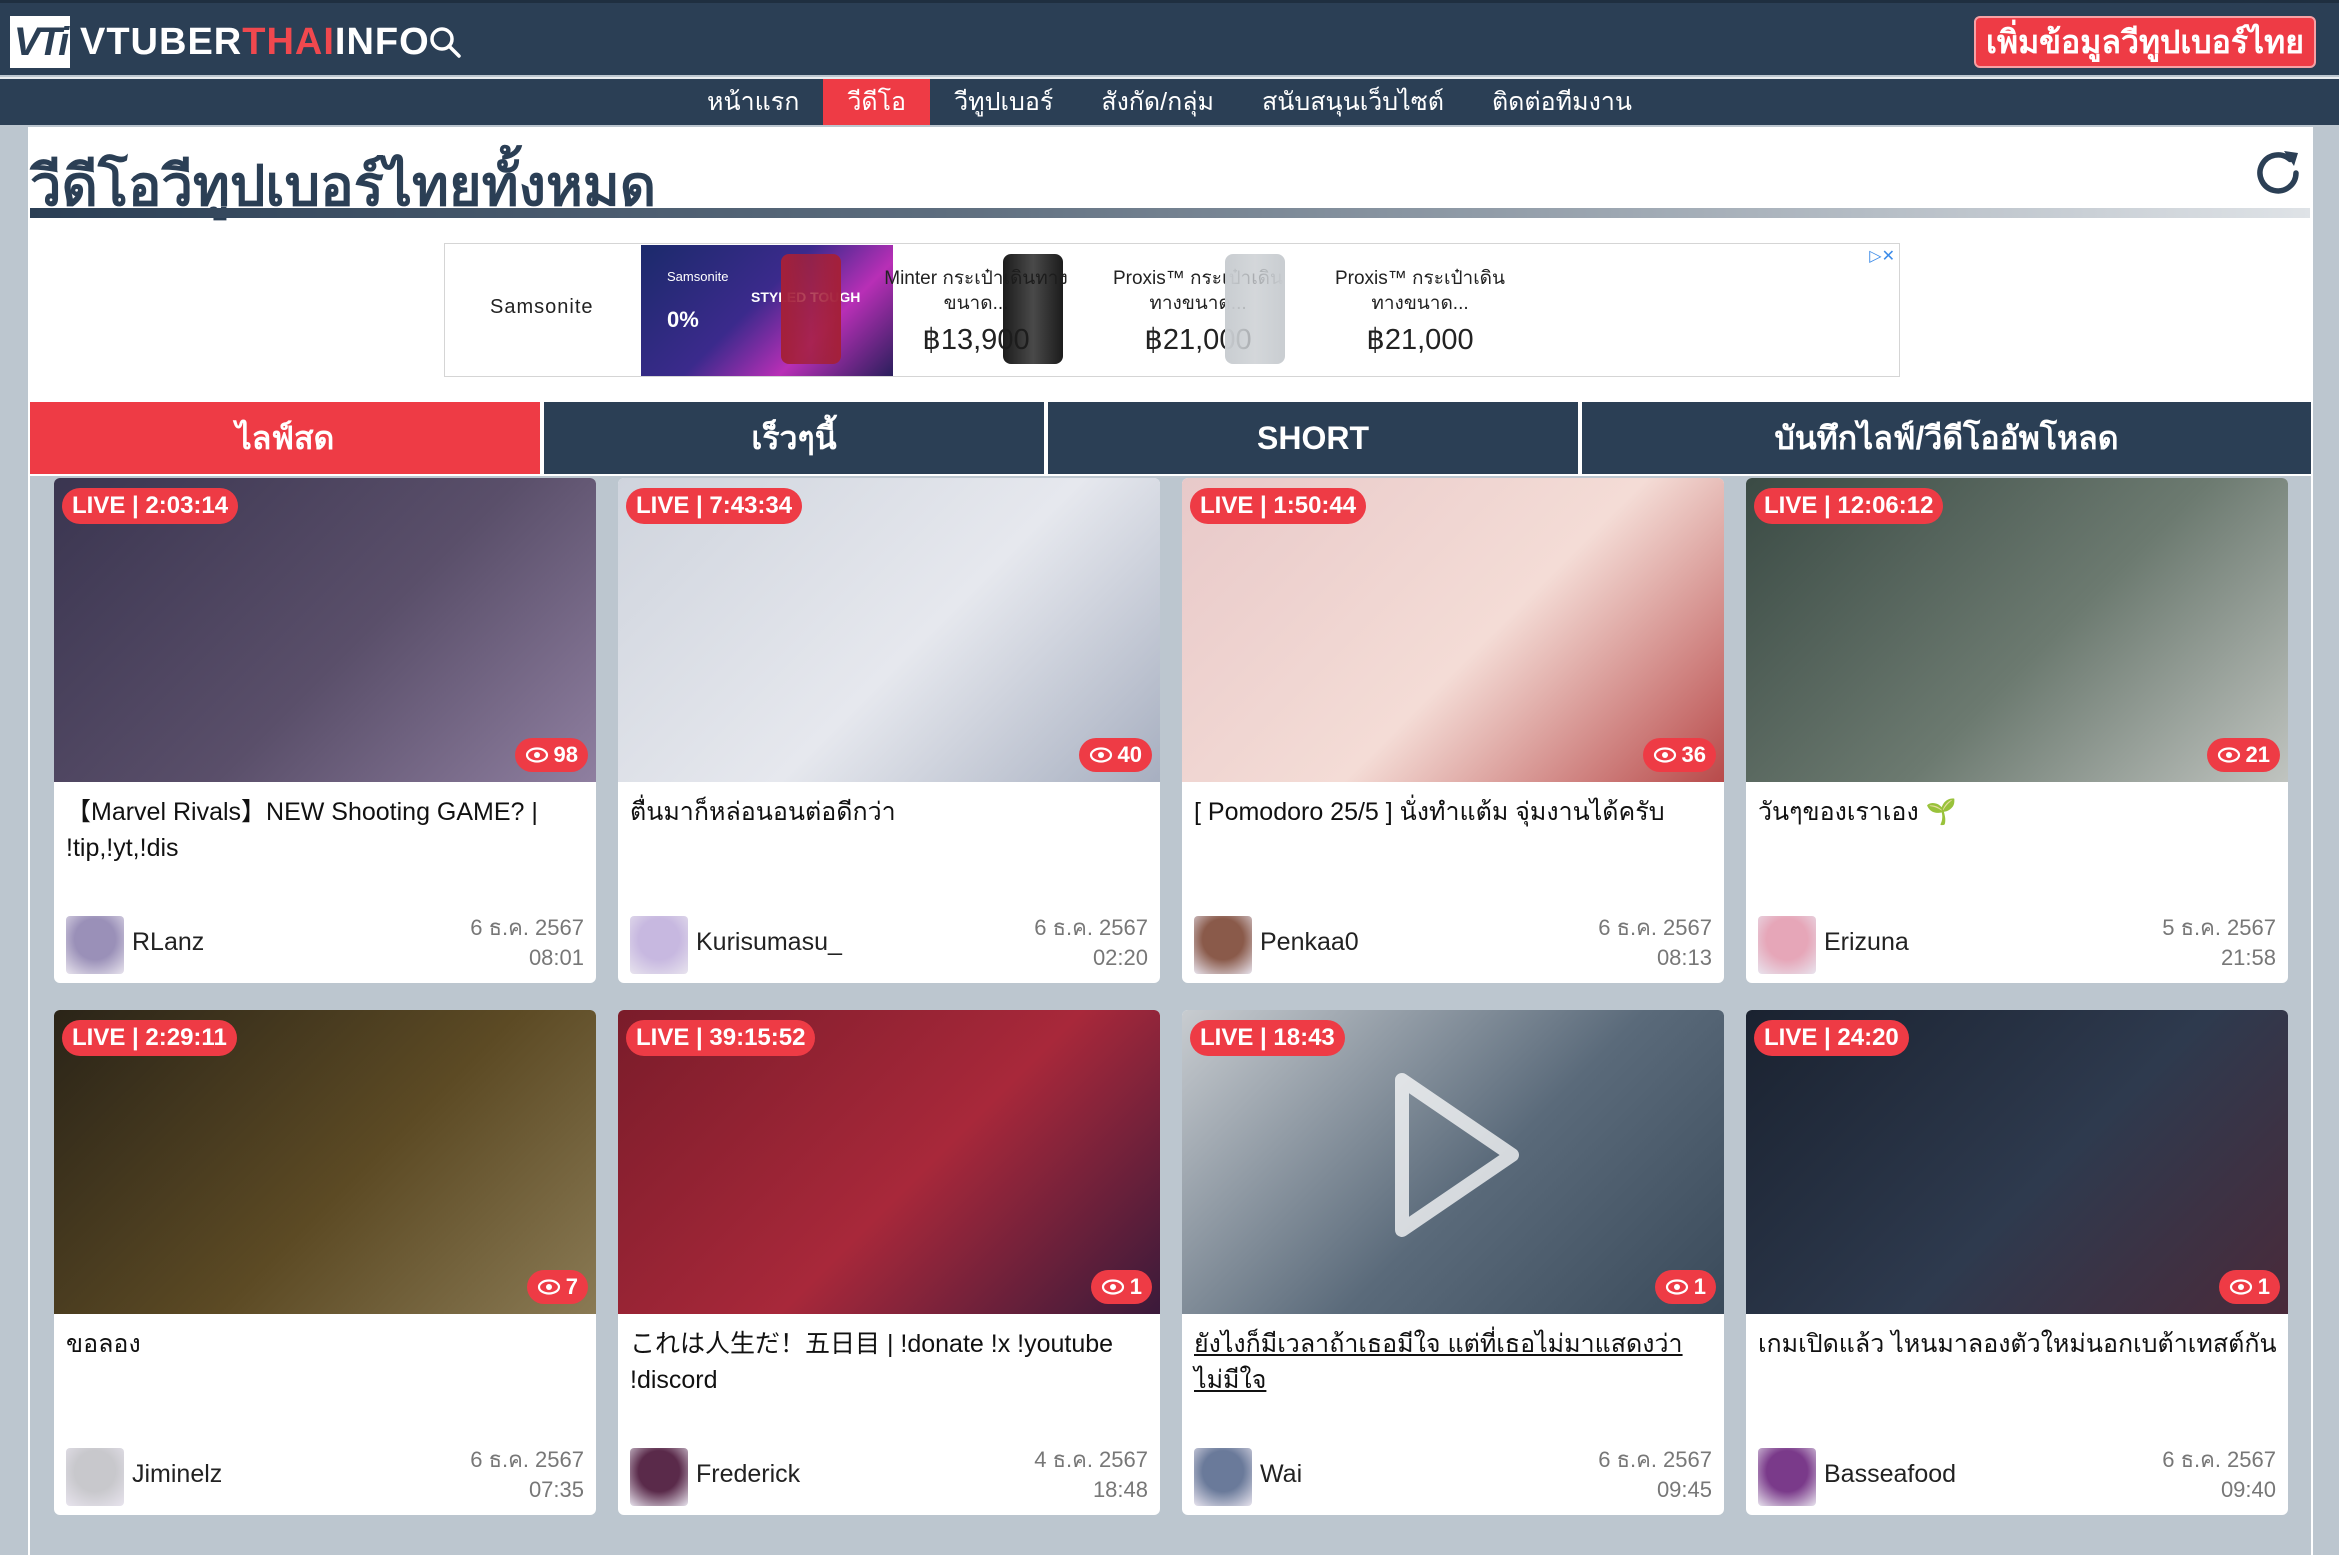 The height and width of the screenshot is (1555, 2339). Describe the element at coordinates (1380, 312) in the screenshot. I see `ad-product: Proxis™ กระเป๋าเดินทางขนาด... ฿21,000` at that location.